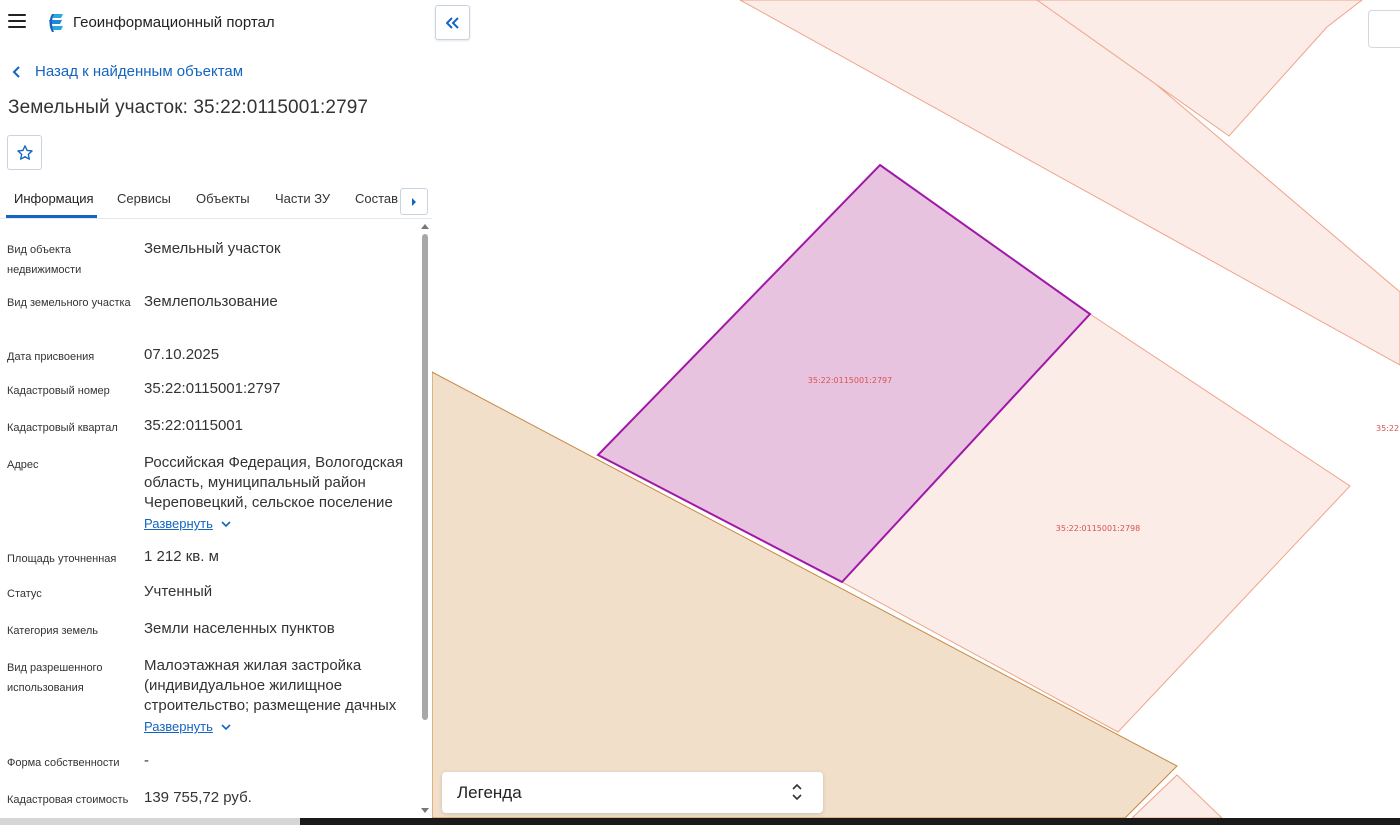 The height and width of the screenshot is (825, 1400). Describe the element at coordinates (68, 800) in the screenshot. I see `info-label: Кадастровая стоимость` at that location.